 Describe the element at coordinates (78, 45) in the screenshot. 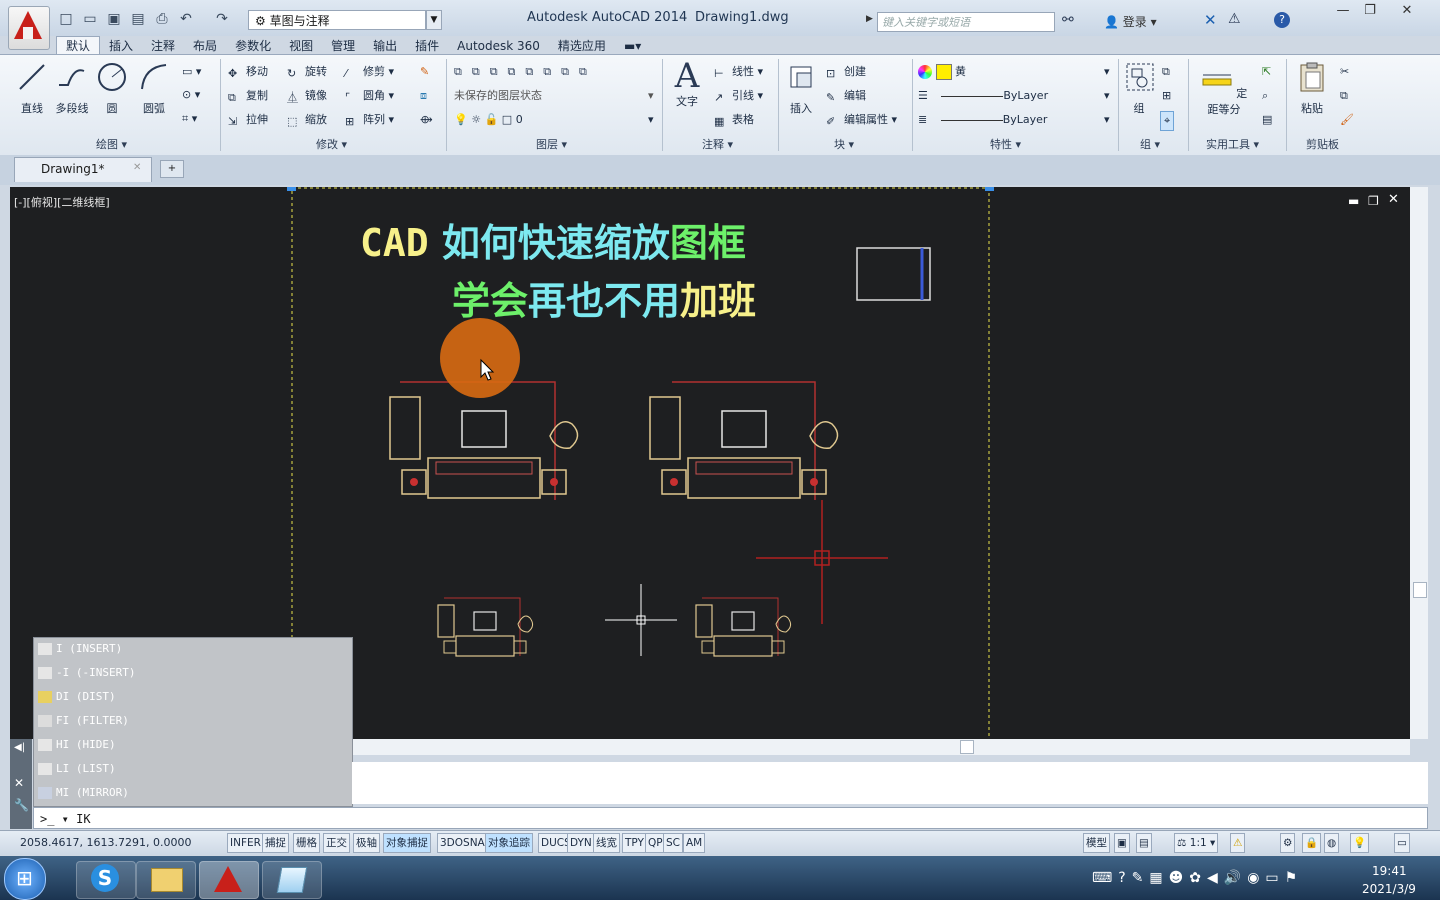

I see `tab-default: 默认` at that location.